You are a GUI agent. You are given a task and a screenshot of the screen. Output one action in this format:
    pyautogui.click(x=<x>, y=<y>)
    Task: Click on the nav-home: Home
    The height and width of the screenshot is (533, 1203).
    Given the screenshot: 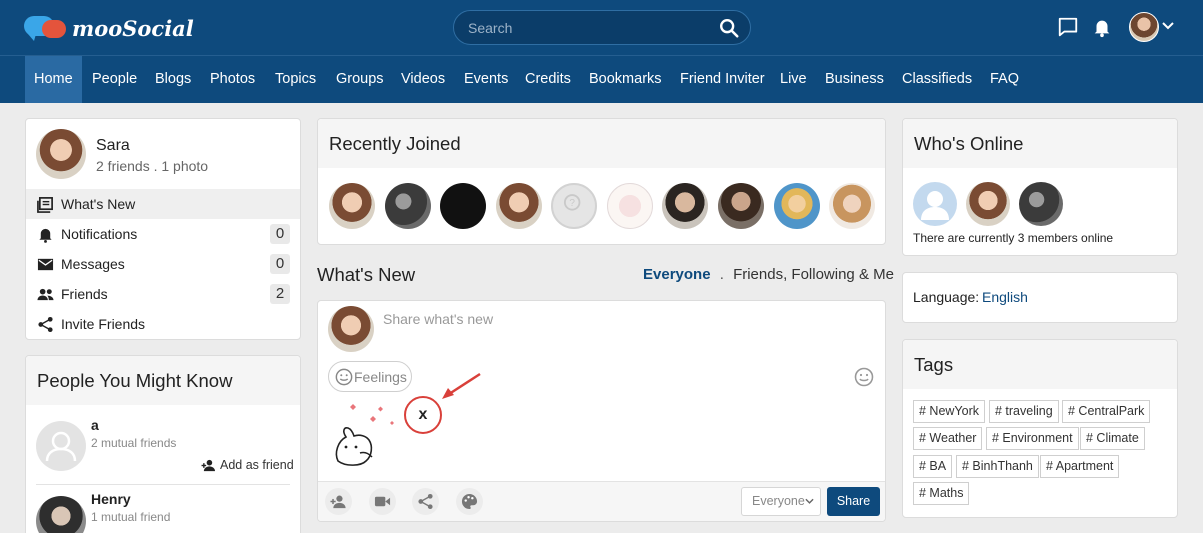 What is the action you would take?
    pyautogui.click(x=53, y=79)
    